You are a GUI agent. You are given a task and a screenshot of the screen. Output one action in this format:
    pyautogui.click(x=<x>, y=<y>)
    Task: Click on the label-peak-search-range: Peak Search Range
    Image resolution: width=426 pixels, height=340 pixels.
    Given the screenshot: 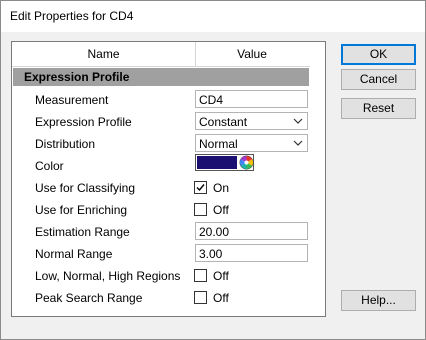 What is the action you would take?
    pyautogui.click(x=89, y=298)
    